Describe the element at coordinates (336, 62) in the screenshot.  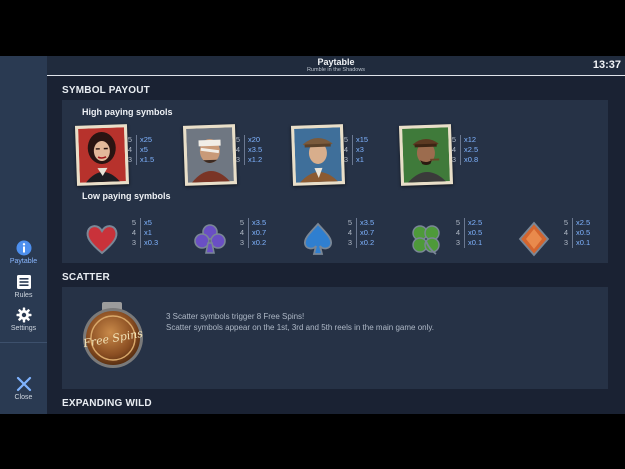
I see `page-title: Paytable` at that location.